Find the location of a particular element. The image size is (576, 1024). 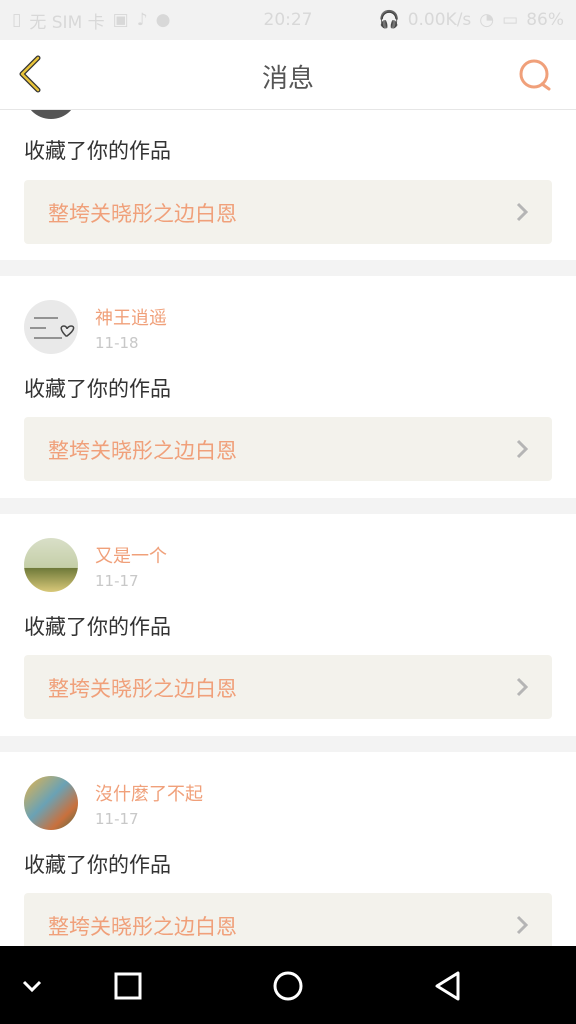

square-icon is located at coordinates (128, 986).